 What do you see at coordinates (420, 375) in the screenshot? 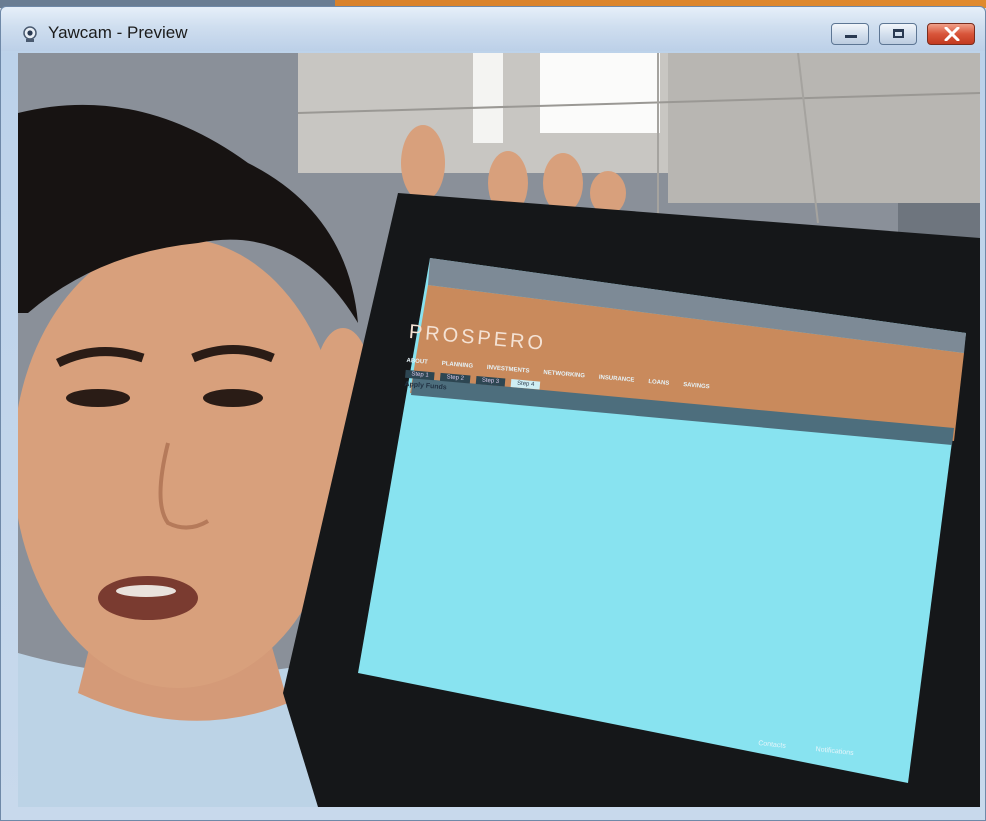
I see `tab-step-1: Step 1` at bounding box center [420, 375].